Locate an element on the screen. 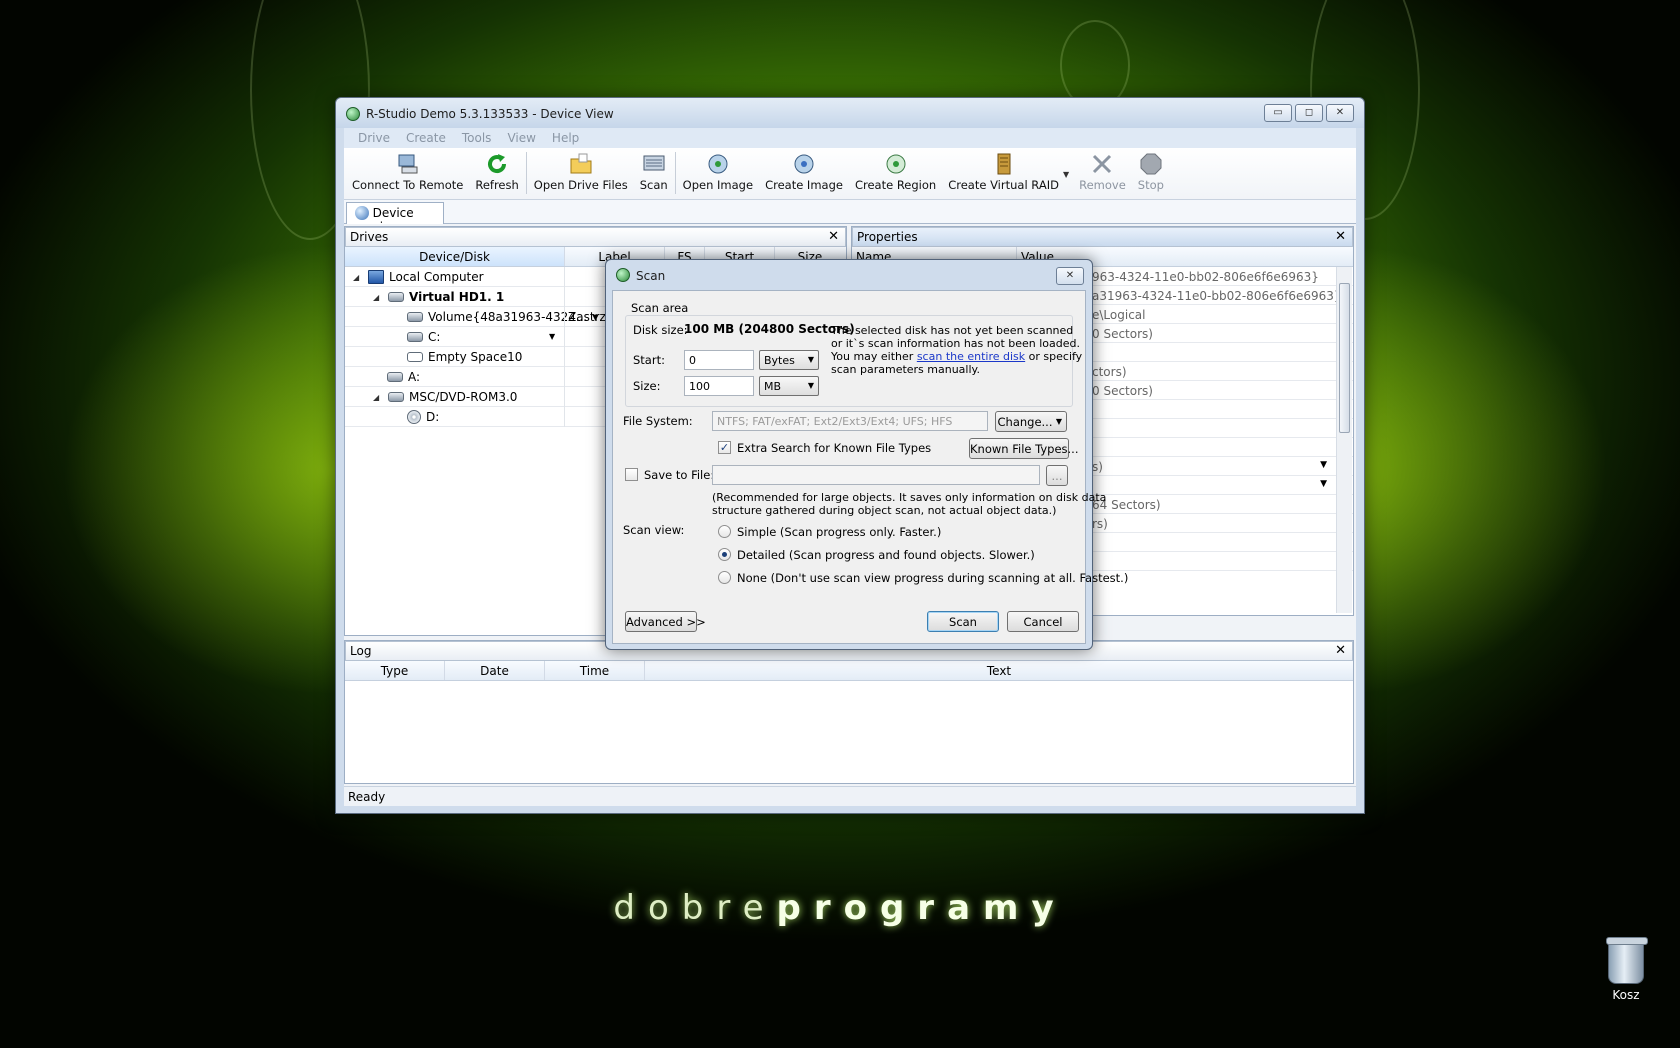 Image resolution: width=1680 pixels, height=1048 pixels. scan-area-legend: Scan area is located at coordinates (660, 308).